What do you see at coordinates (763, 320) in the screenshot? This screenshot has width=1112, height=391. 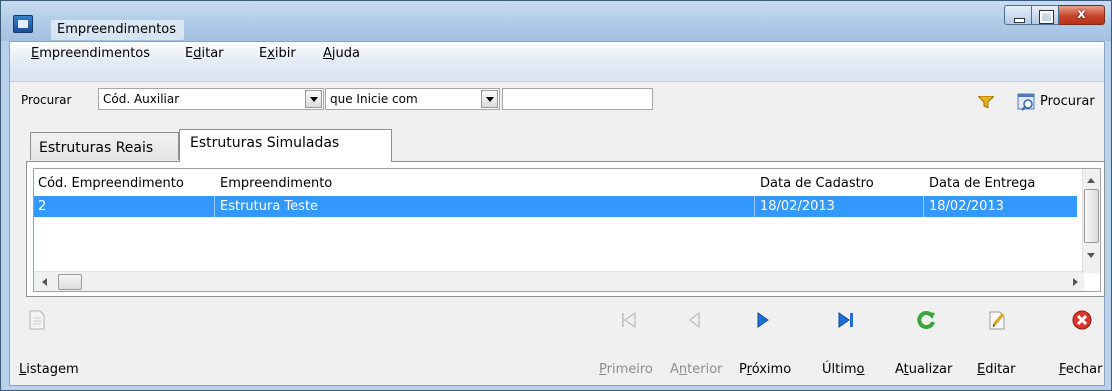 I see `next-record-icon` at bounding box center [763, 320].